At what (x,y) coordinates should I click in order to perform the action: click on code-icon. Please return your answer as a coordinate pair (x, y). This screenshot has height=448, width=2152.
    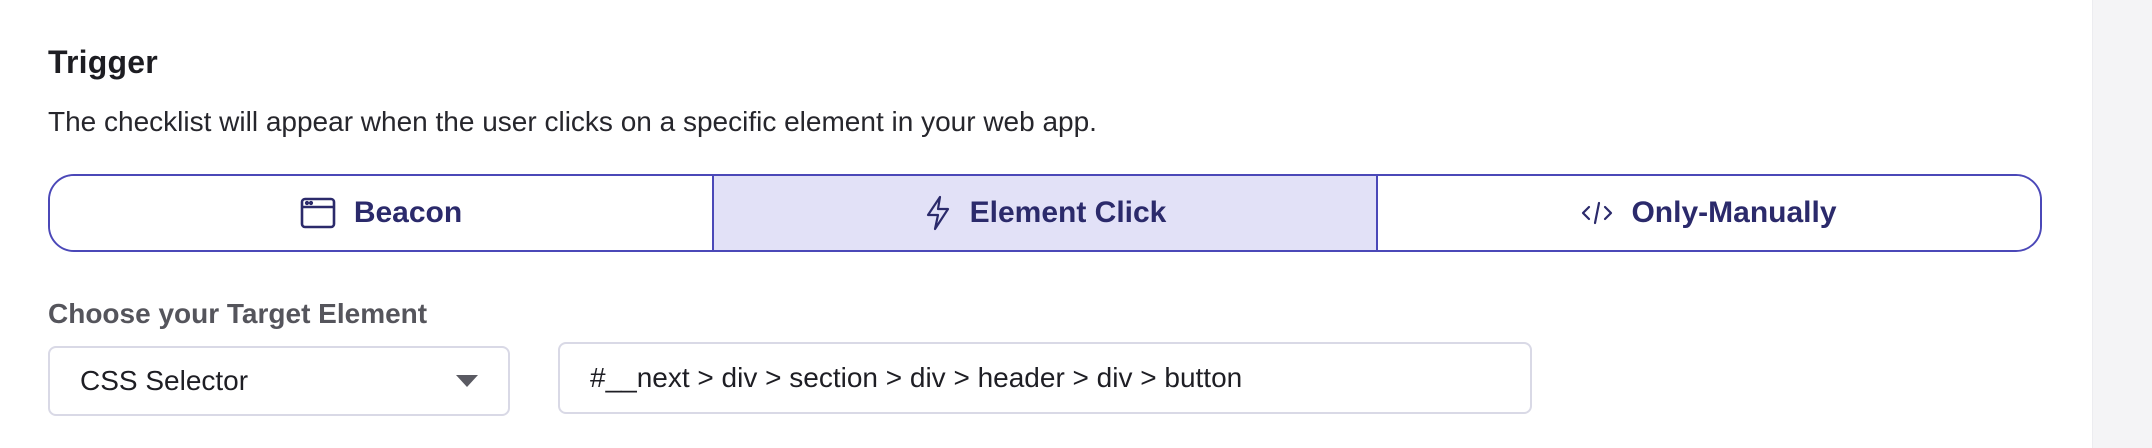
    Looking at the image, I should click on (1597, 213).